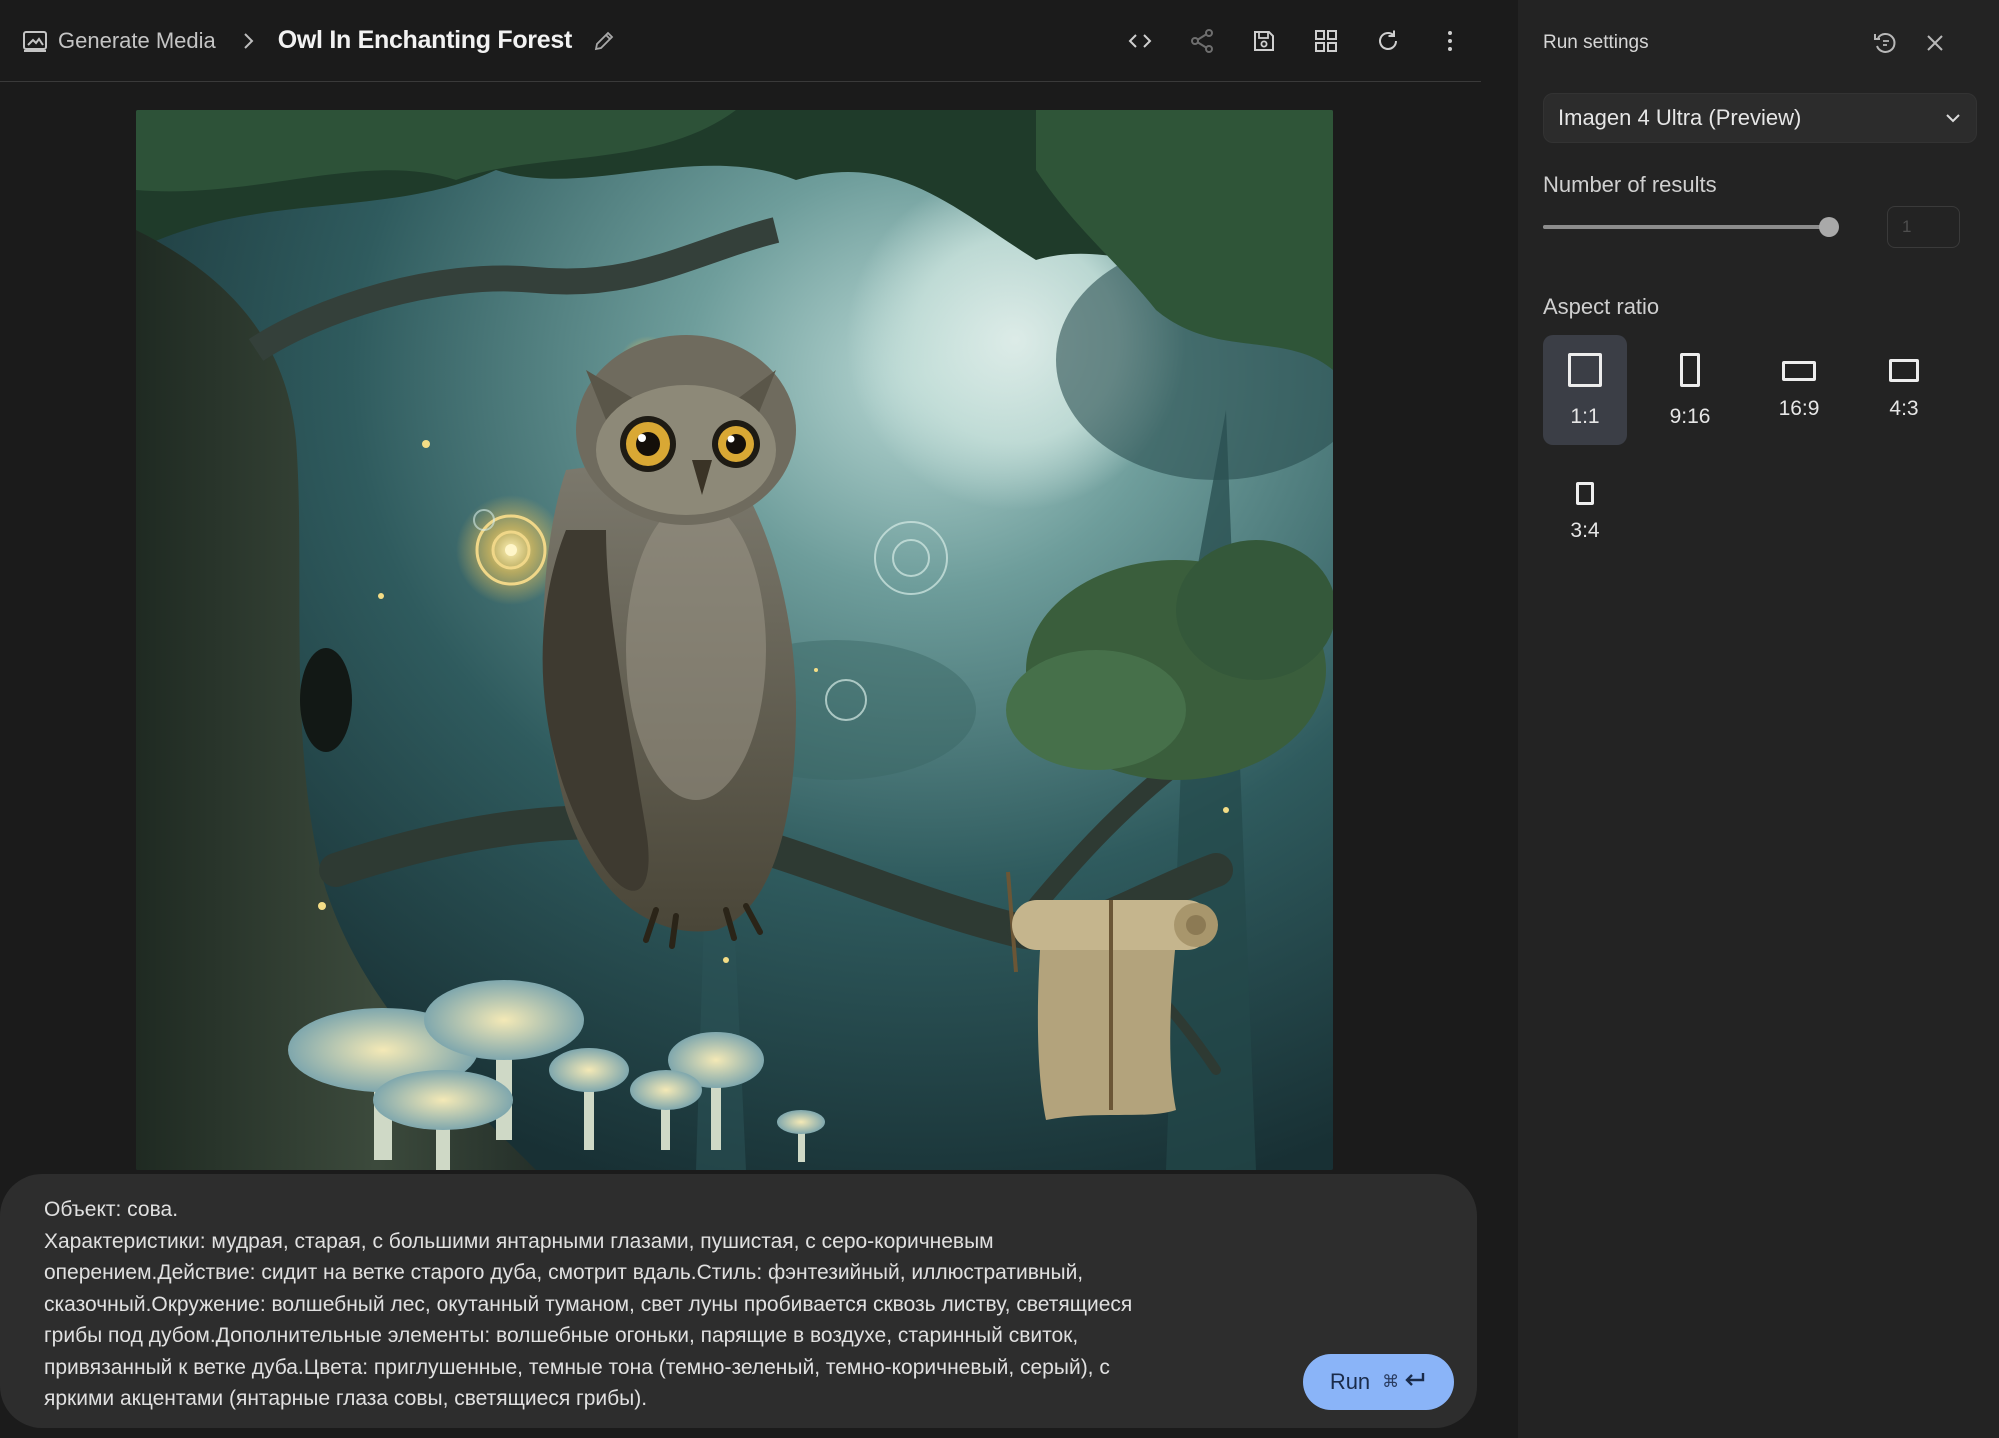 Image resolution: width=1999 pixels, height=1438 pixels. What do you see at coordinates (1202, 41) in the screenshot?
I see `share-icon` at bounding box center [1202, 41].